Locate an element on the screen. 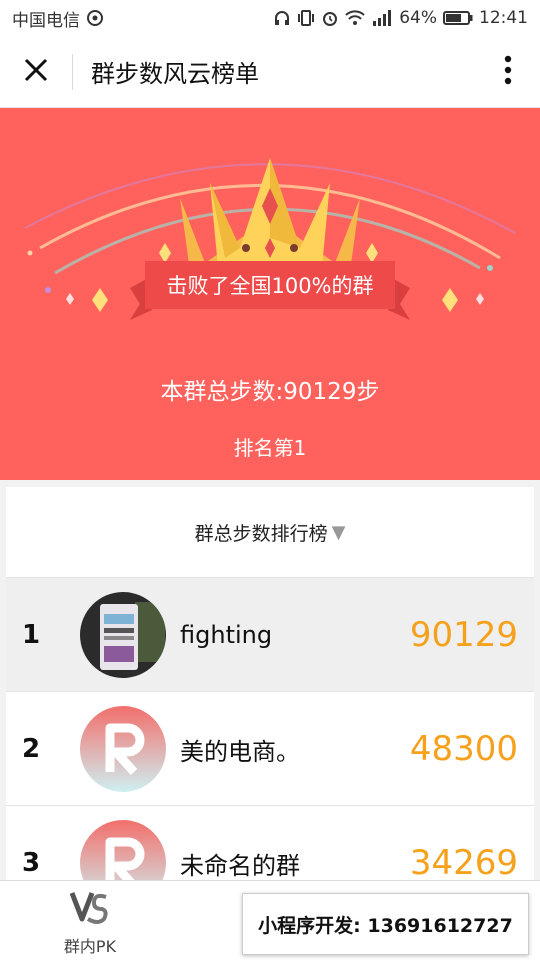 This screenshot has width=540, height=960. ranking-row: 1 fighting 90129 is located at coordinates (270, 634).